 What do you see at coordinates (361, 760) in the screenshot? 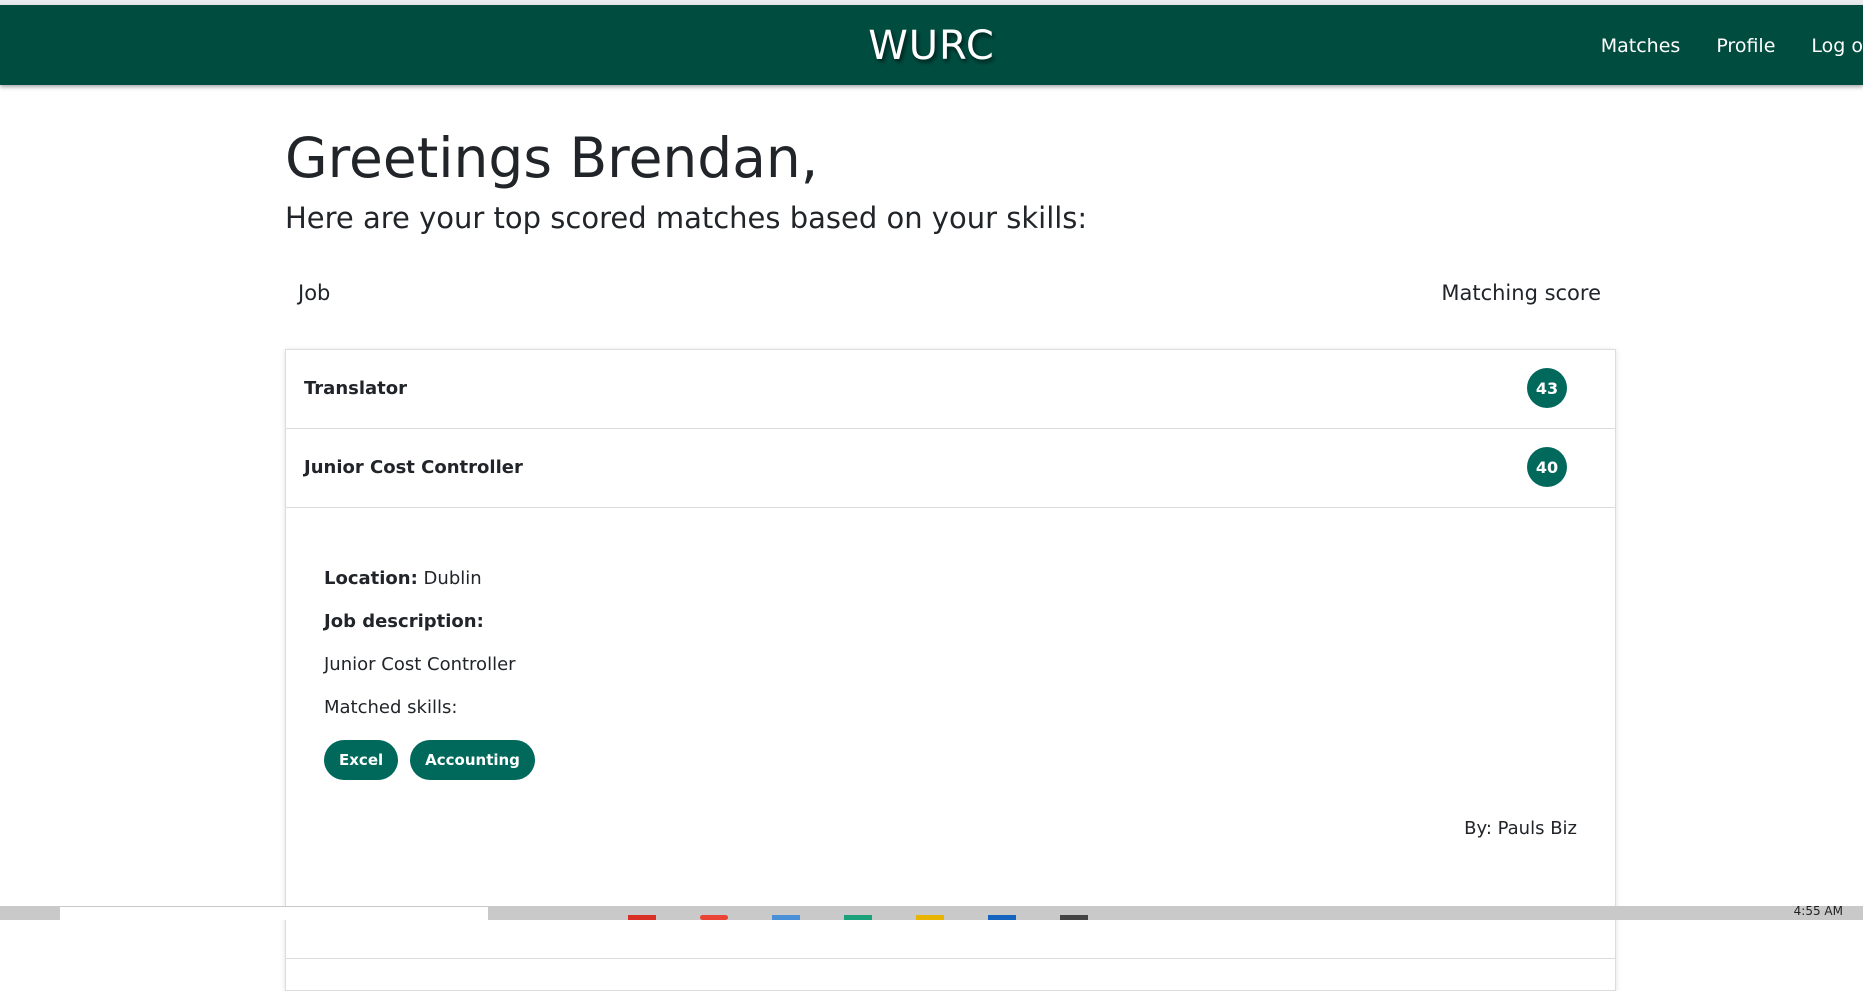
I see `skill-chip-excel: Excel` at bounding box center [361, 760].